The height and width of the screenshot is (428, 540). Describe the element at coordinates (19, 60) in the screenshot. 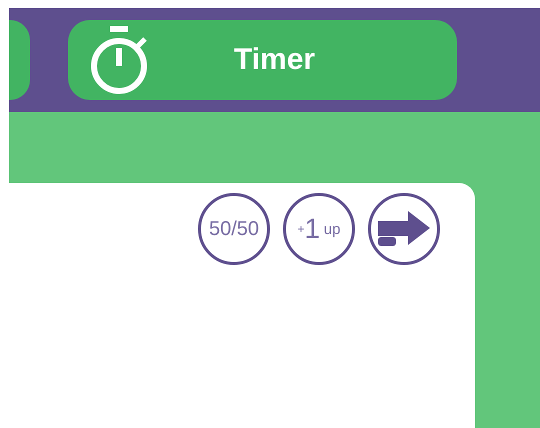

I see `tab-button` at that location.